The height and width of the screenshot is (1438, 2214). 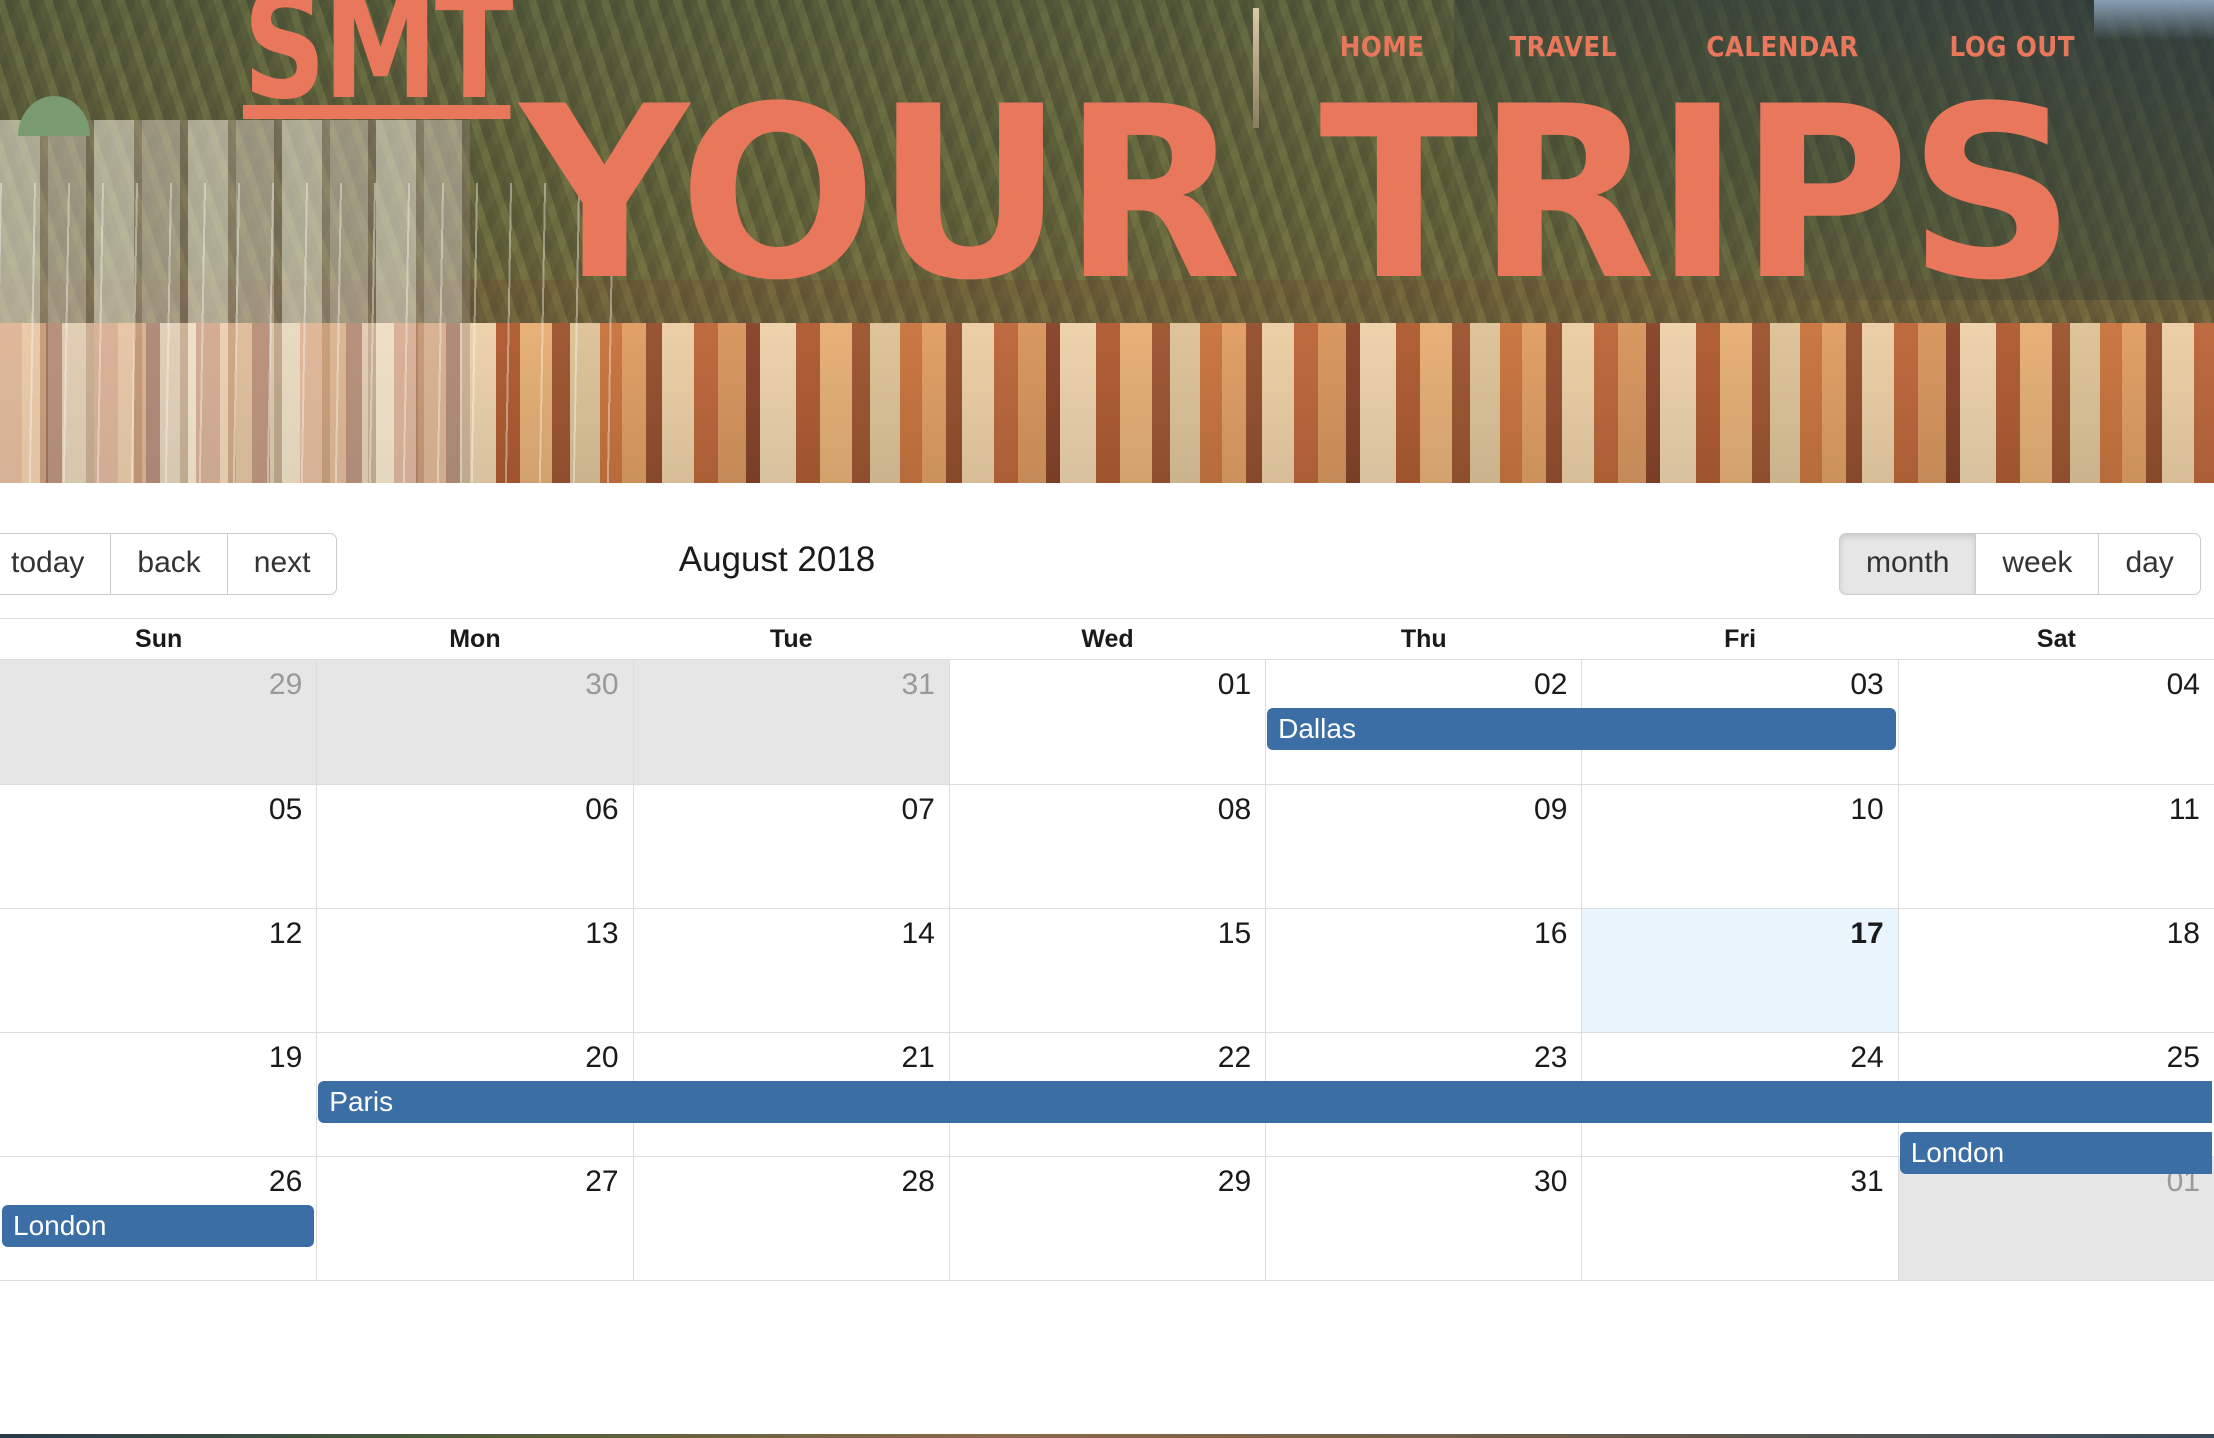 I want to click on calendar-day-cell: 14, so click(x=790, y=970).